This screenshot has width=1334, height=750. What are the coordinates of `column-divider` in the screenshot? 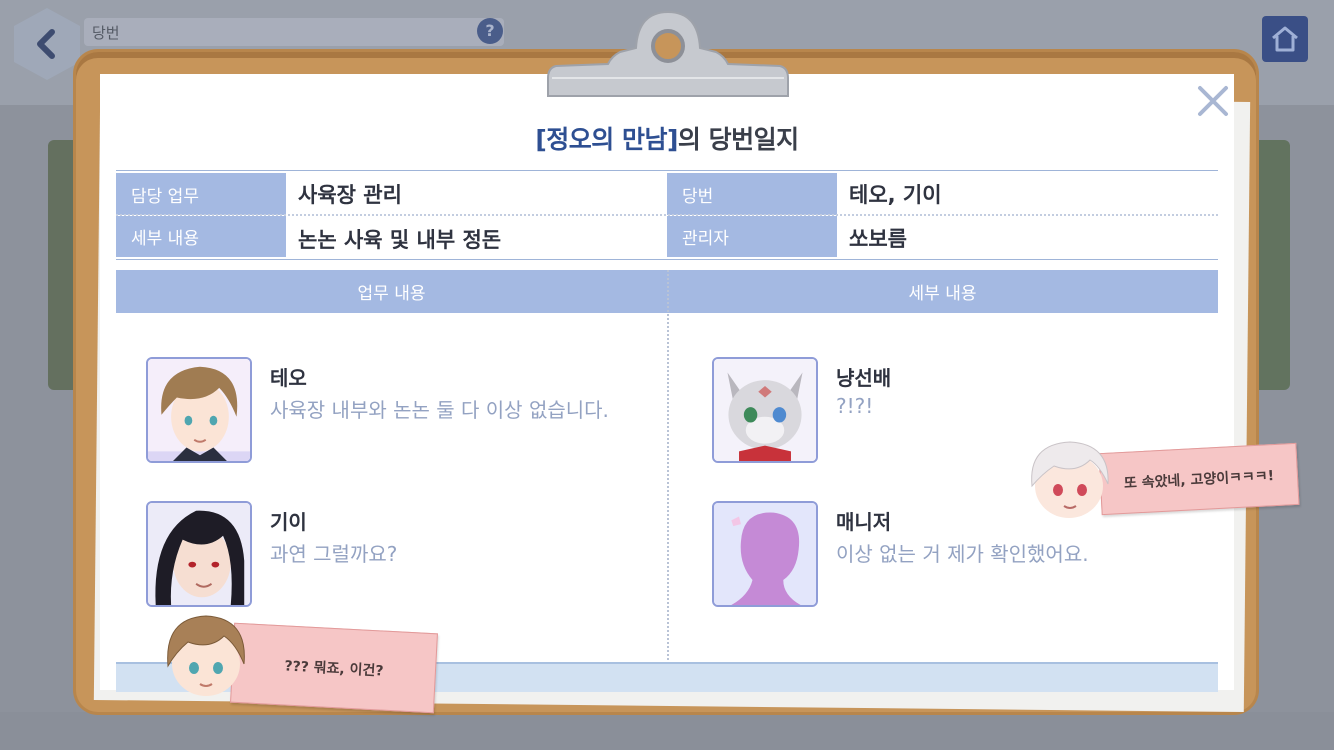 It's located at (668, 465).